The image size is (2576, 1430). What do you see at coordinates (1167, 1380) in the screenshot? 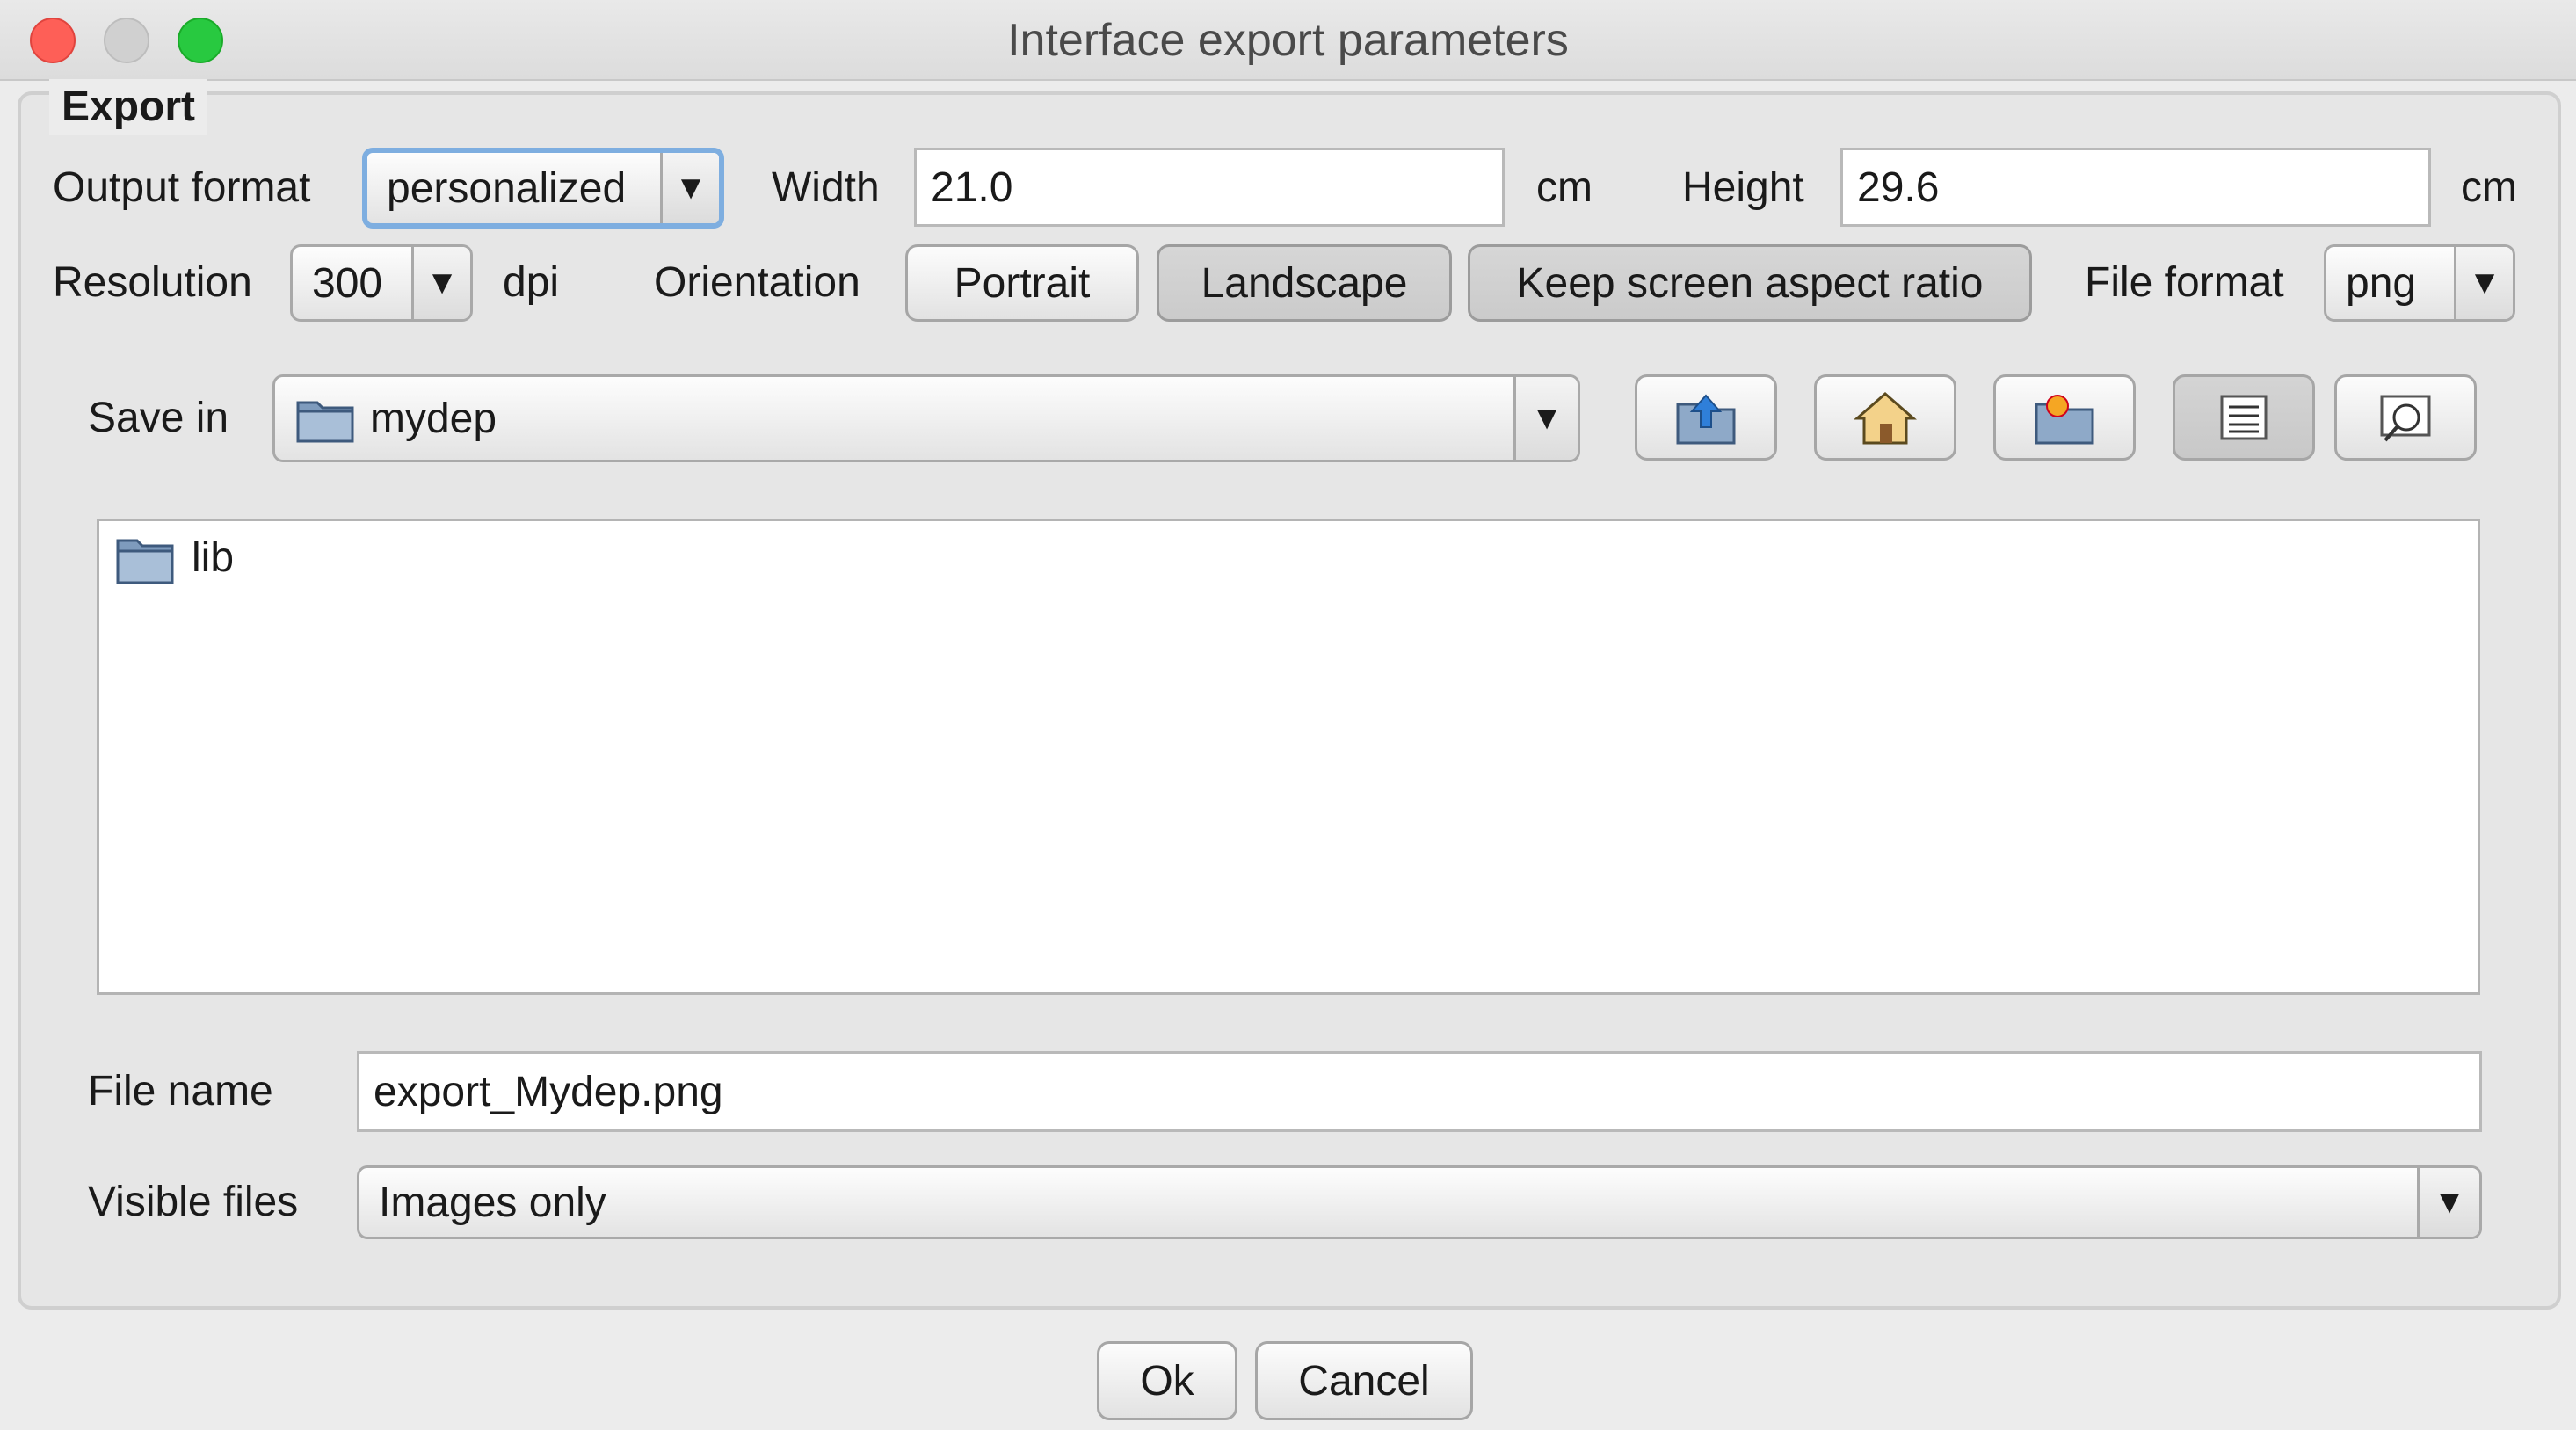
I see `ok-button: Ok` at bounding box center [1167, 1380].